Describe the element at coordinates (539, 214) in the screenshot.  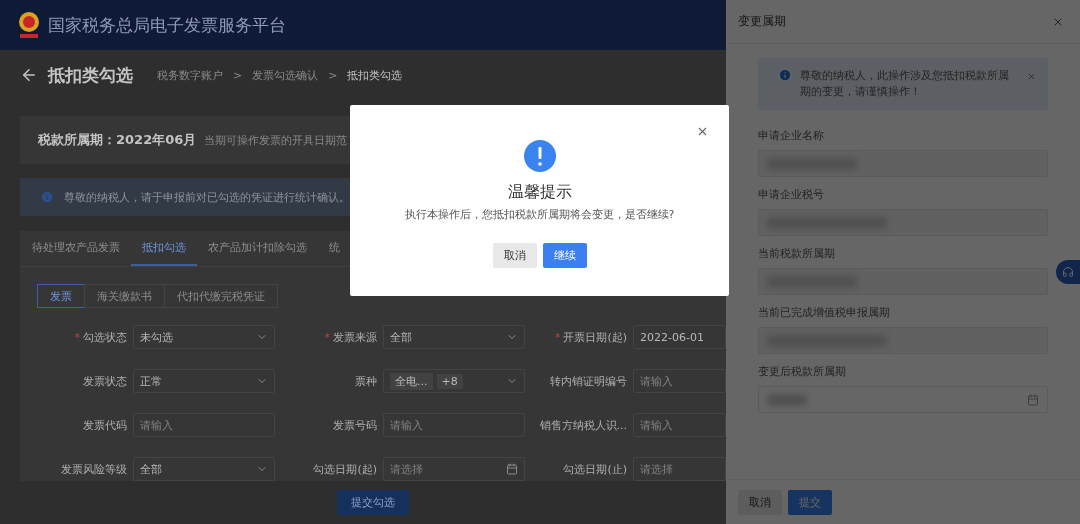
I see `dialog-message: 执行本操作后，您抵扣税款所属期将会变更，是否继续?` at that location.